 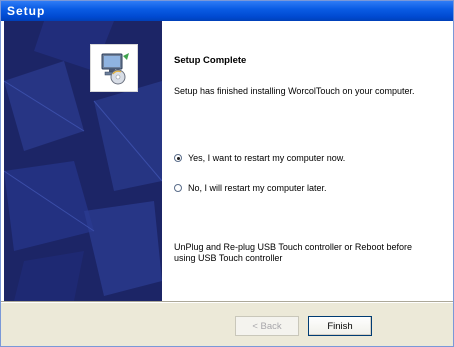 I want to click on page-title: Setup Complete, so click(x=210, y=60).